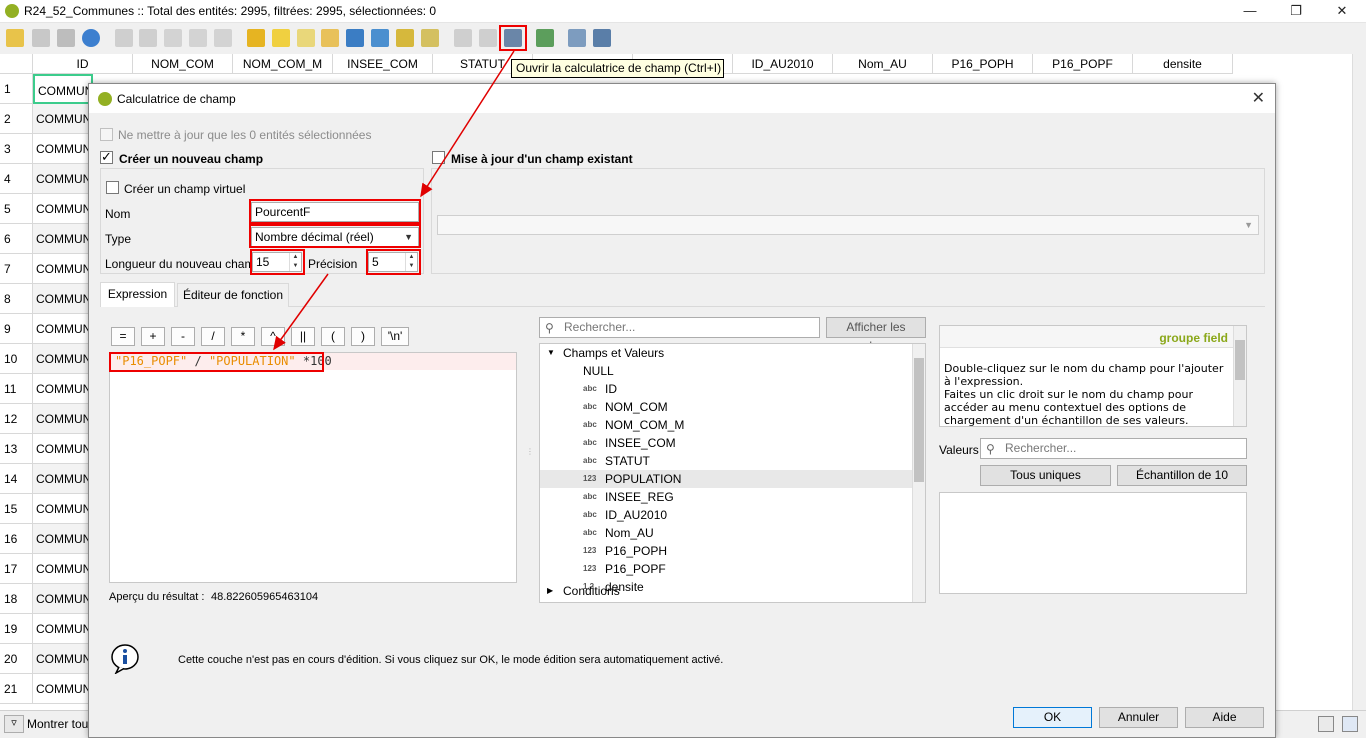 This screenshot has width=1366, height=738. Describe the element at coordinates (148, 38) in the screenshot. I see `delete-icon` at that location.